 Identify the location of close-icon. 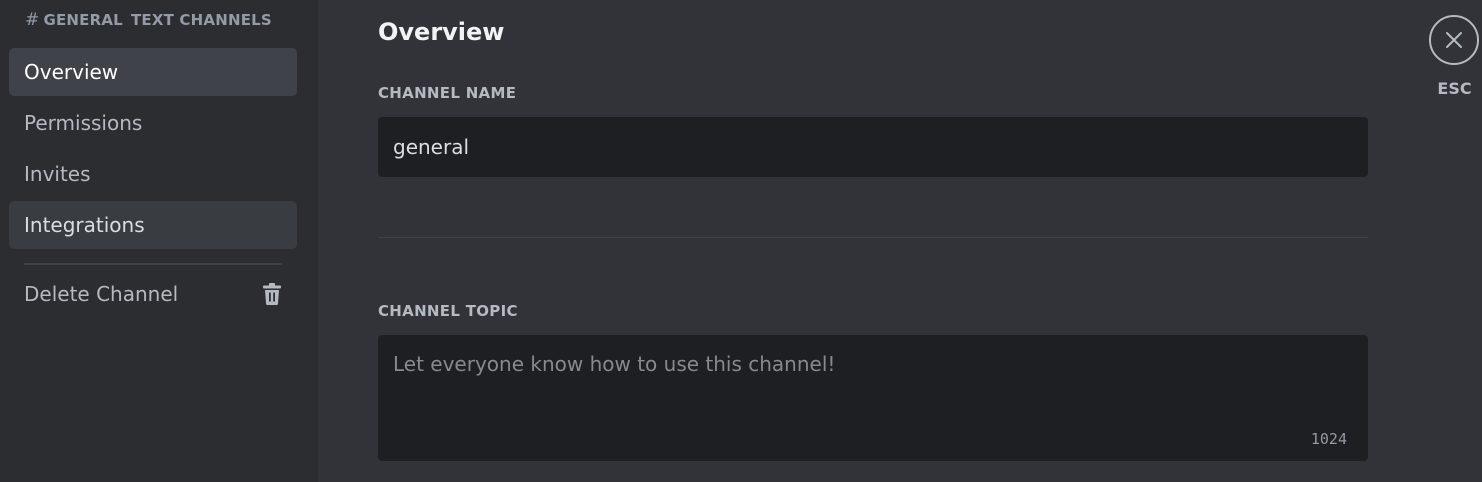
(1454, 40).